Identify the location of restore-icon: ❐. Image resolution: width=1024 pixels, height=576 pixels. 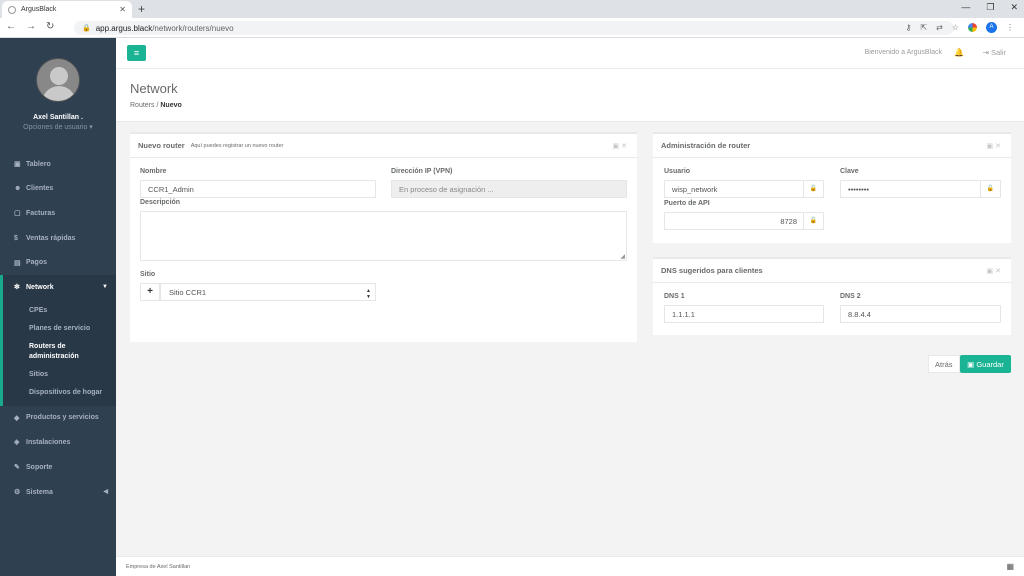
(990, 7).